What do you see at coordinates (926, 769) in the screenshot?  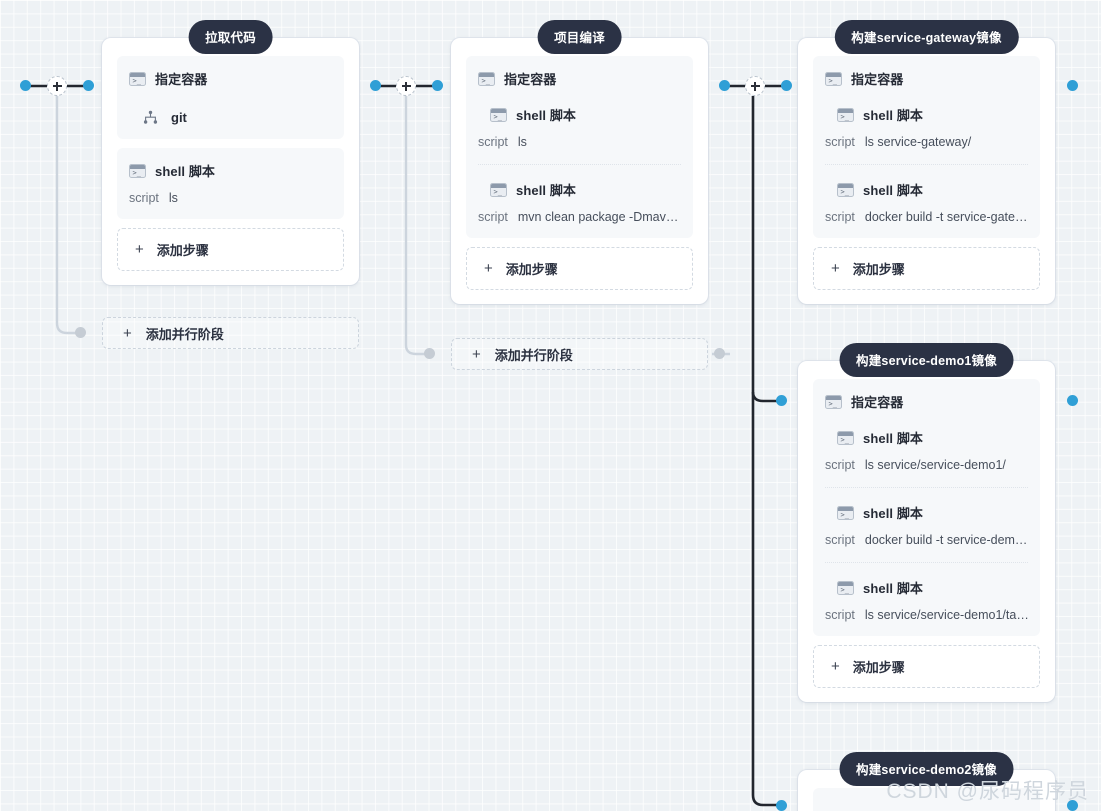 I see `stage-title-5: 构建service-demo2镜像` at bounding box center [926, 769].